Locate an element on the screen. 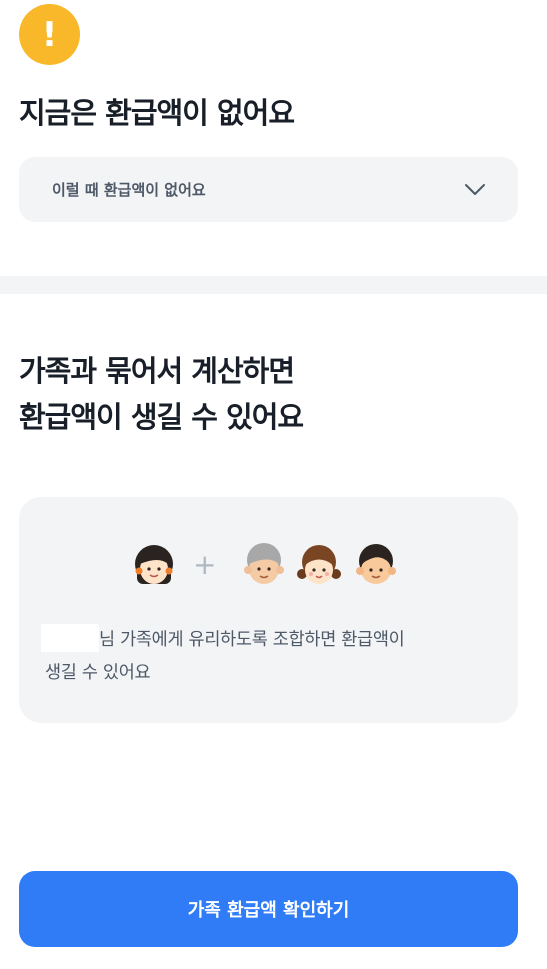 Image resolution: width=547 pixels, height=969 pixels. section-title-line2: 환급액이 생길 수 있어요 is located at coordinates (161, 417).